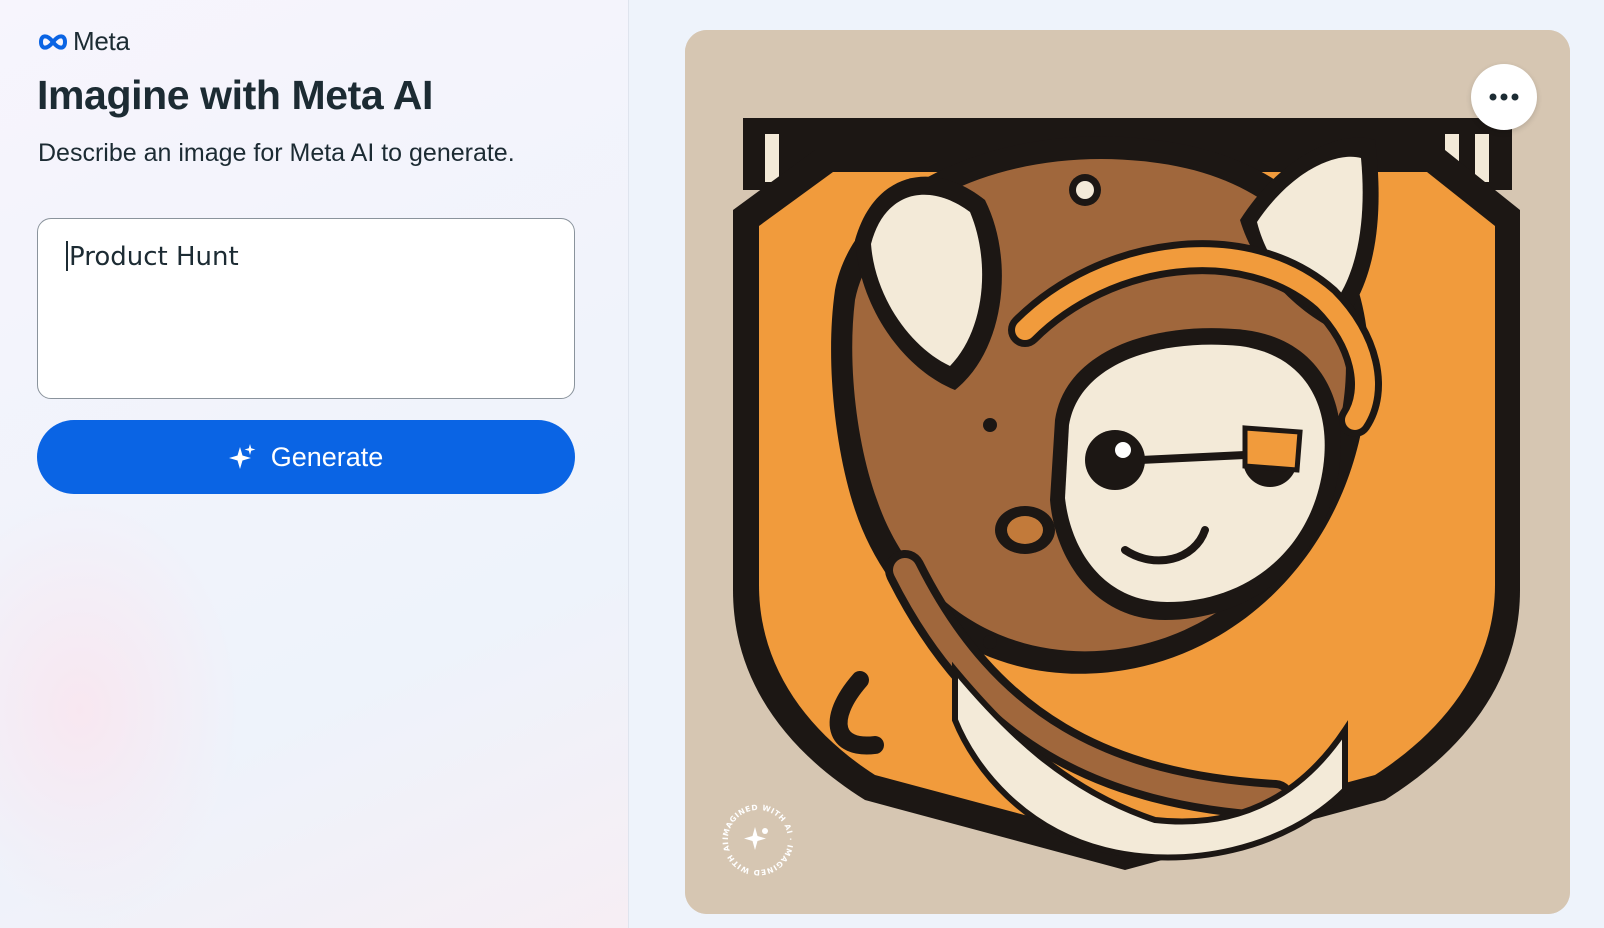  Describe the element at coordinates (67, 256) in the screenshot. I see `text-caret` at that location.